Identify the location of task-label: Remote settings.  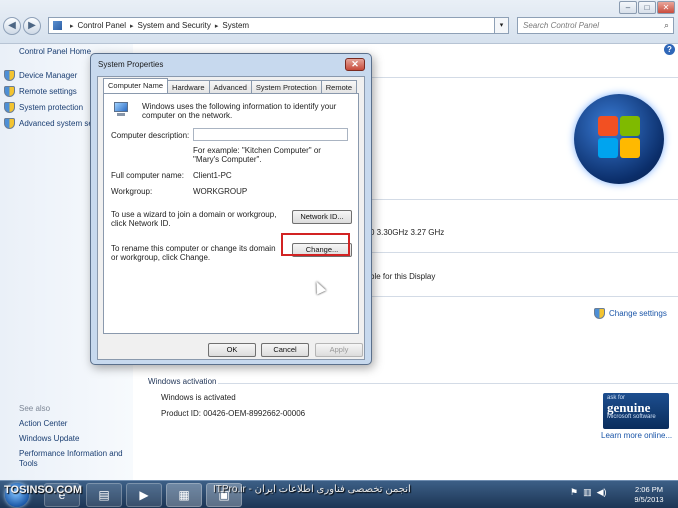
(48, 91).